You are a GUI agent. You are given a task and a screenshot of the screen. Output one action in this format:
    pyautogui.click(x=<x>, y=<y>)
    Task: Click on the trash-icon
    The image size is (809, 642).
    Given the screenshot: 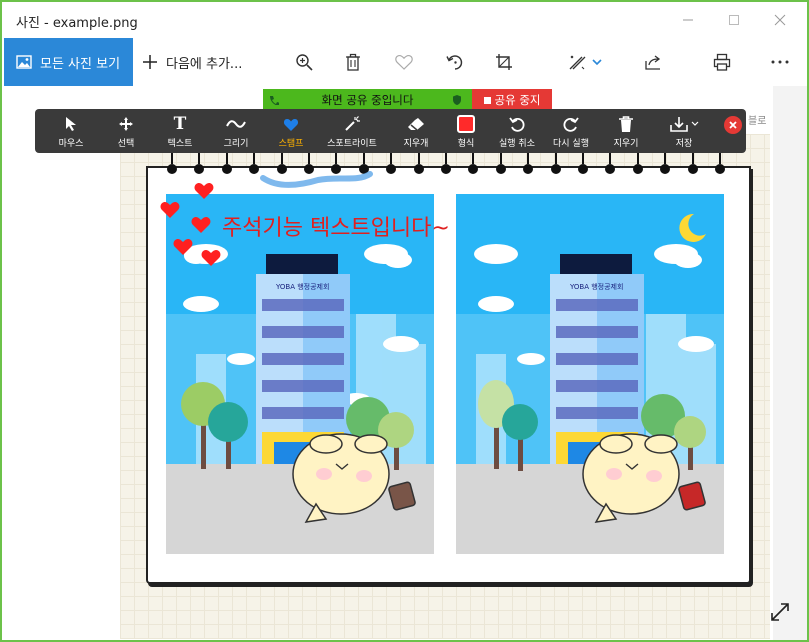 What is the action you would take?
    pyautogui.click(x=626, y=123)
    